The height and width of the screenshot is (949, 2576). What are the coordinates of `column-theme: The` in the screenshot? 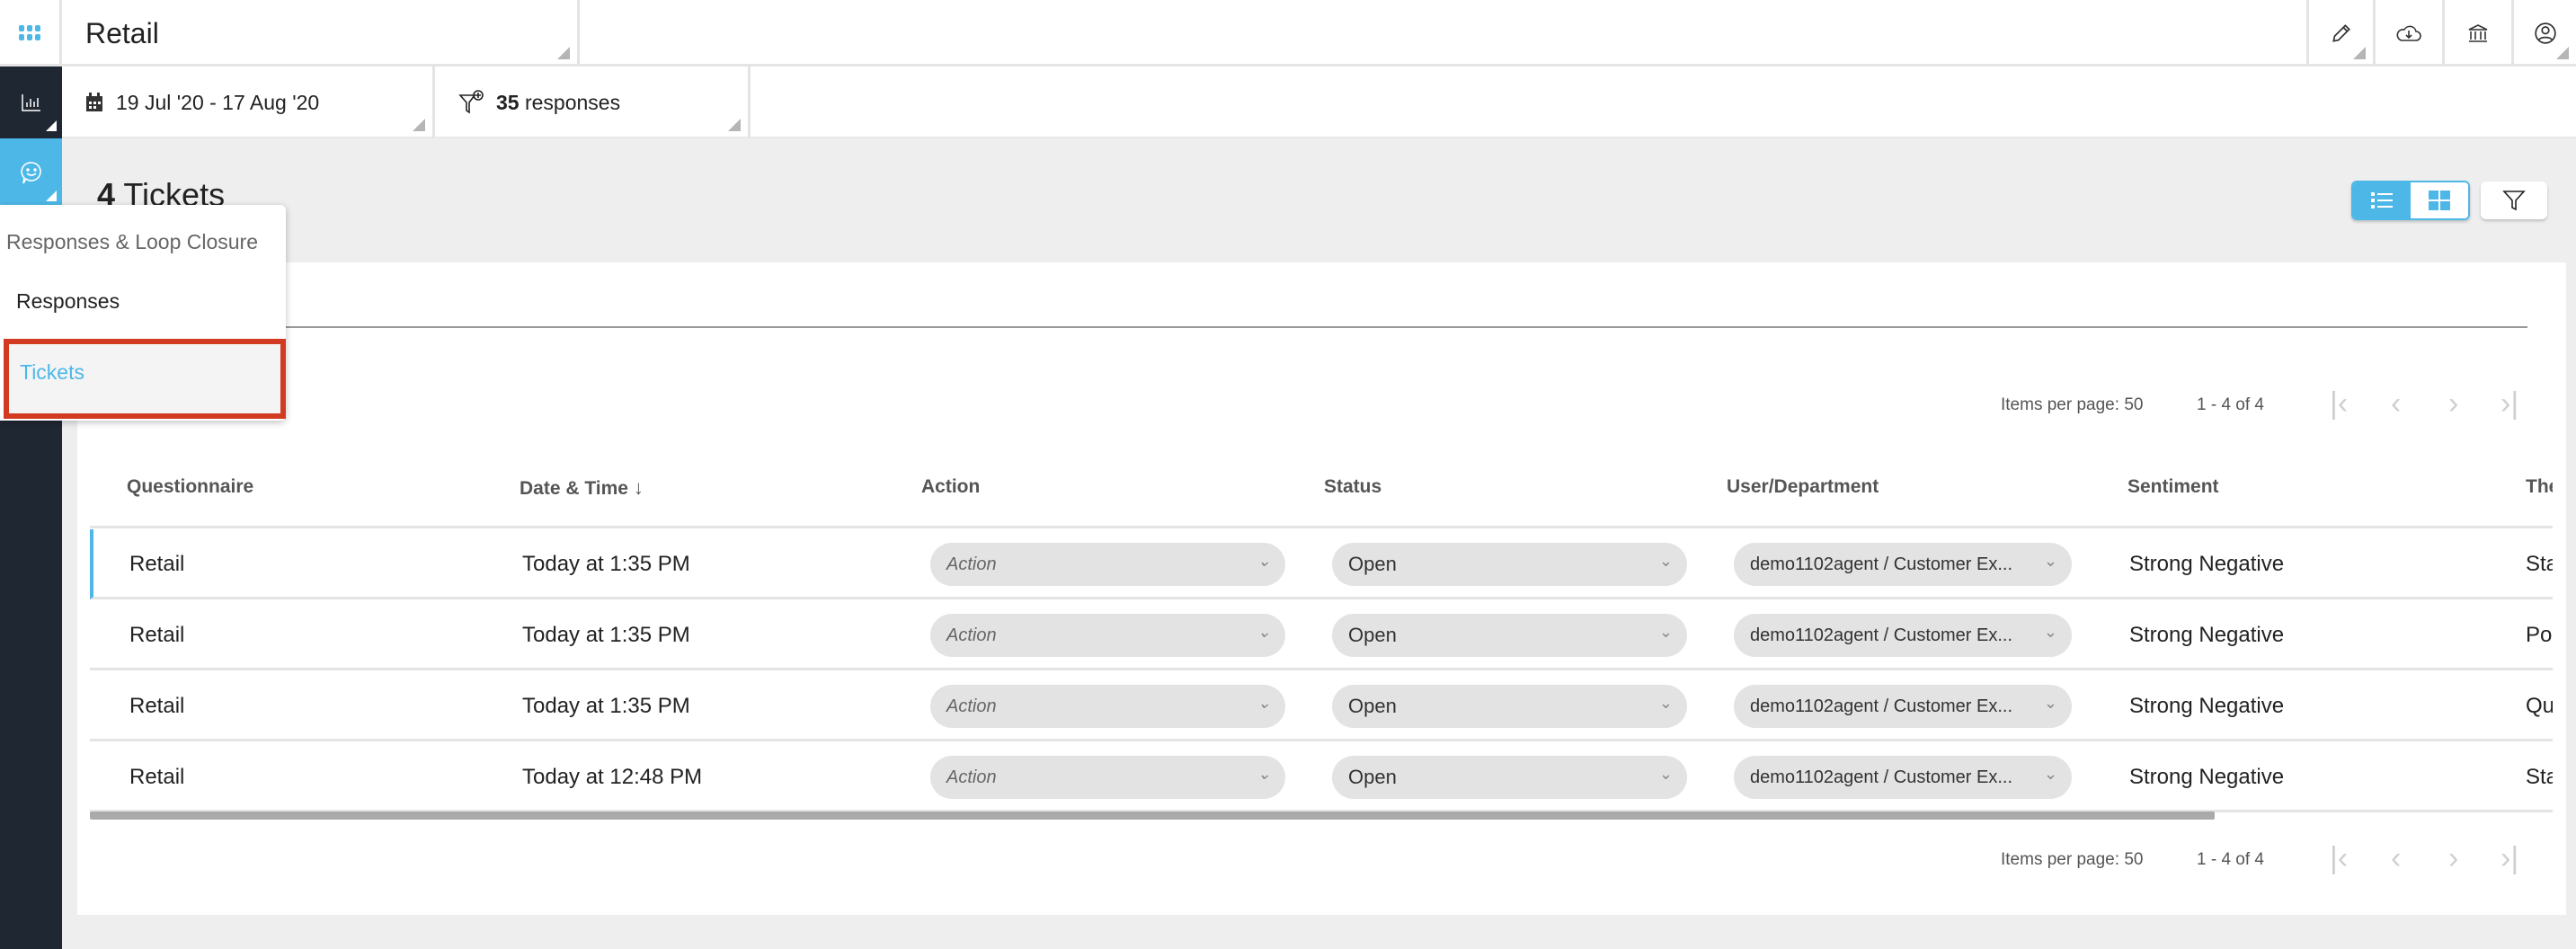 It's located at (2539, 487).